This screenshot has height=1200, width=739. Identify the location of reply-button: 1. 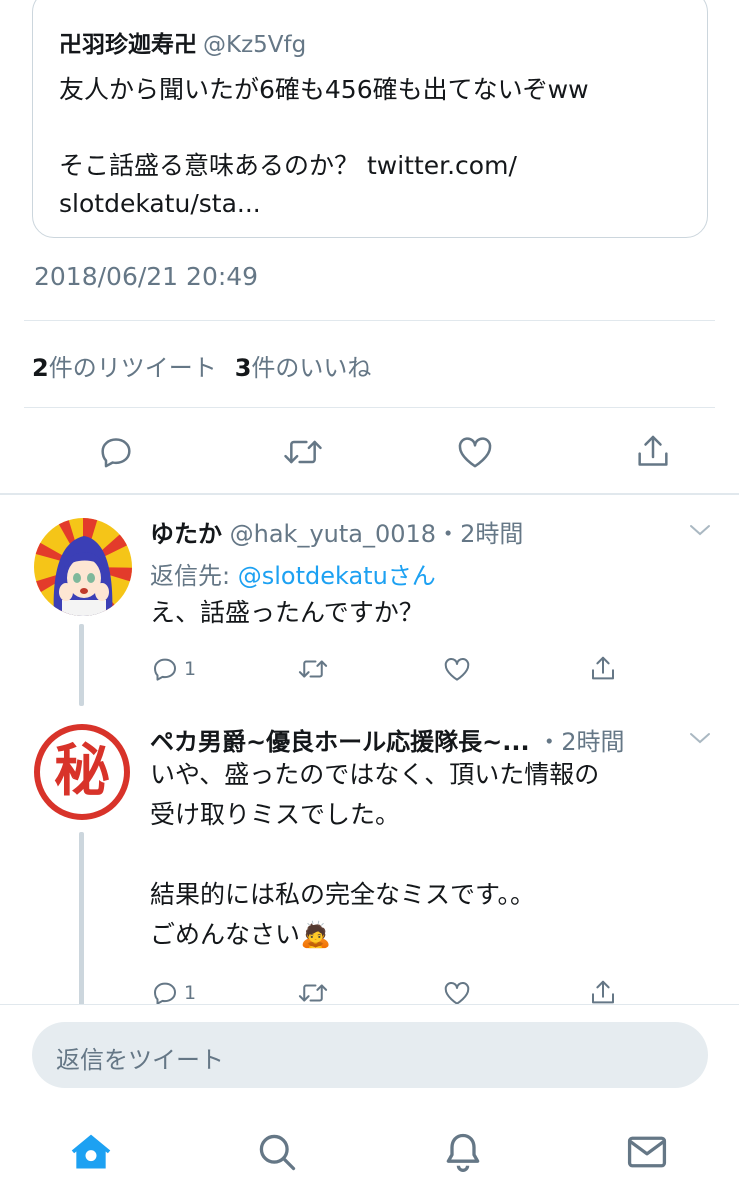
(223, 669).